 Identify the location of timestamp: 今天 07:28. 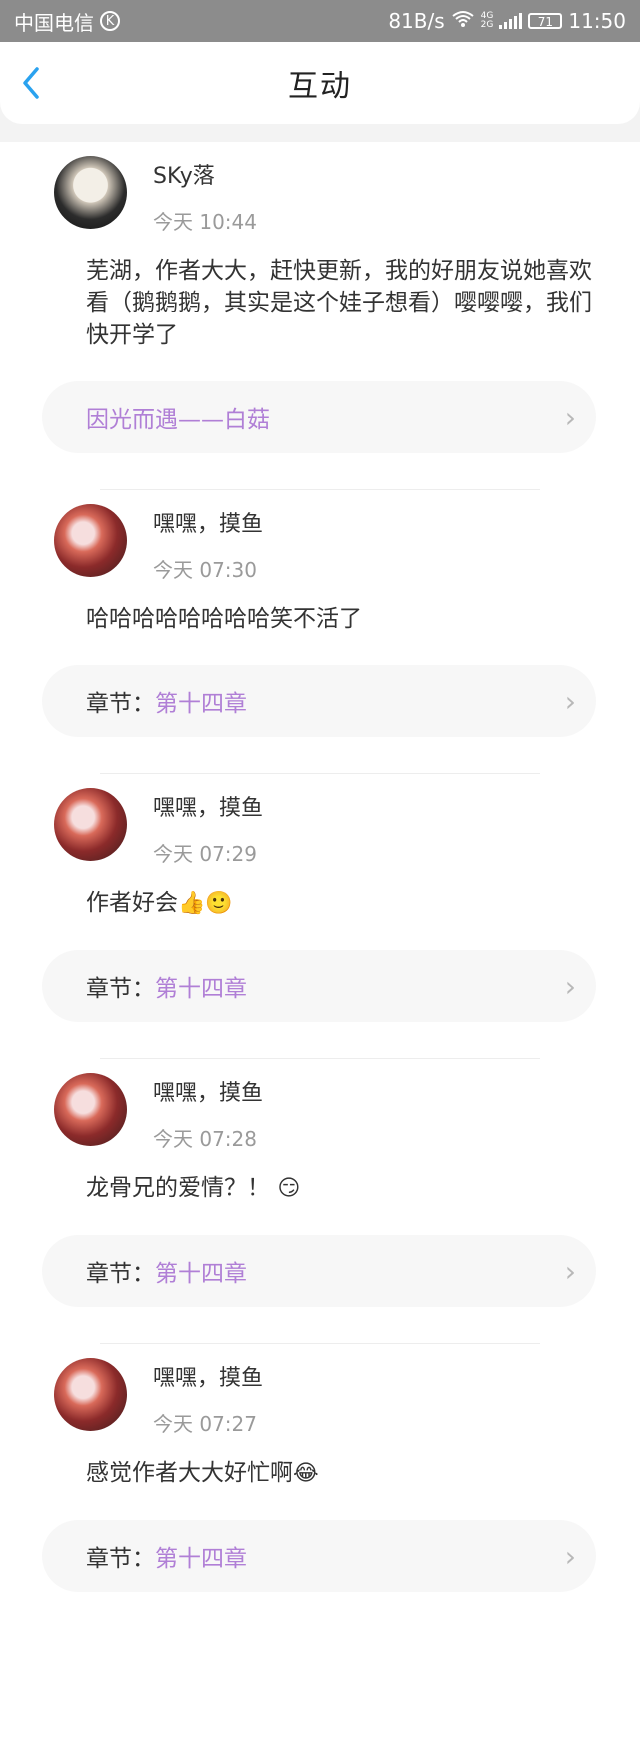
(205, 1139).